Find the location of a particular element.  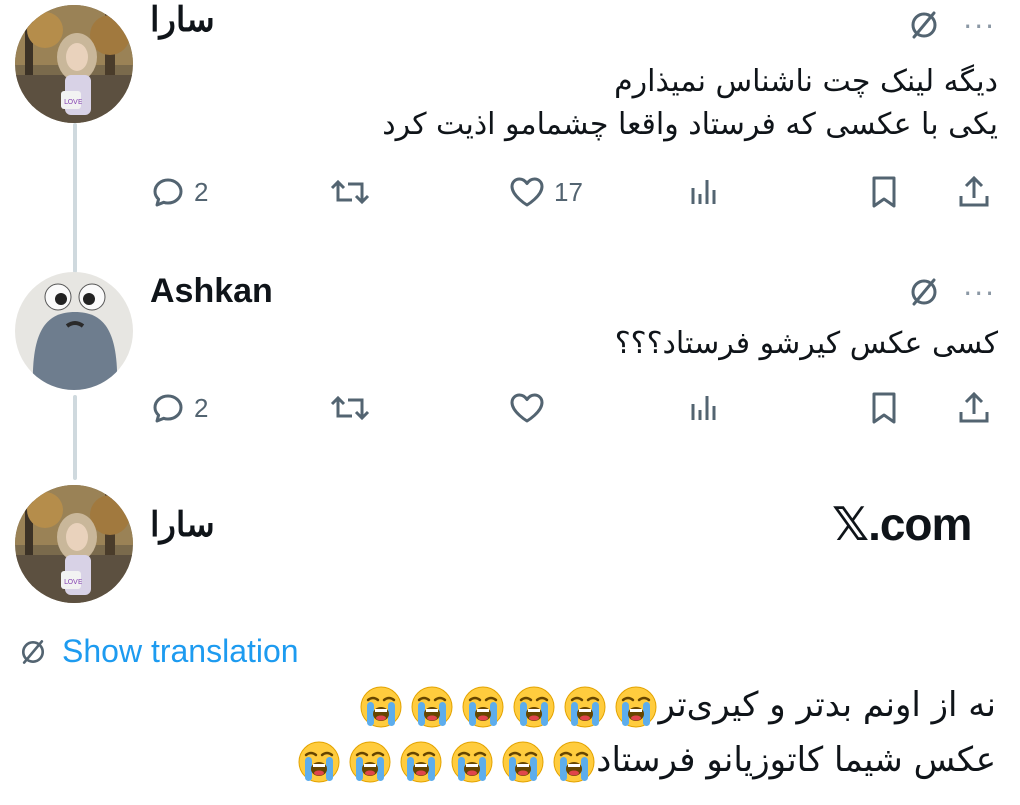

tweet-line-1: نه از اونم بدتر و کیری‌تر is located at coordinates (646, 705).